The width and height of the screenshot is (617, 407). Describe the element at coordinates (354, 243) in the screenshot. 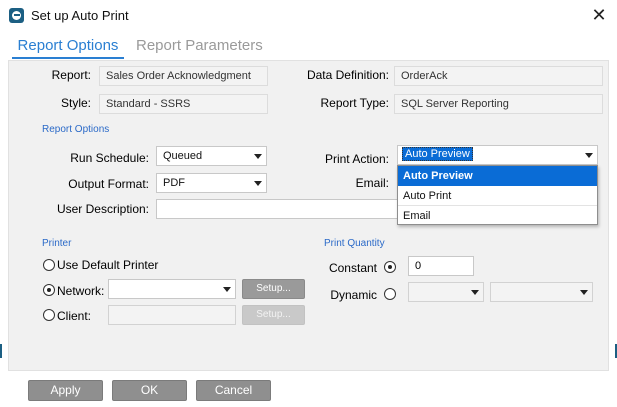

I see `print-quantity-section-title: Print Quantity` at that location.